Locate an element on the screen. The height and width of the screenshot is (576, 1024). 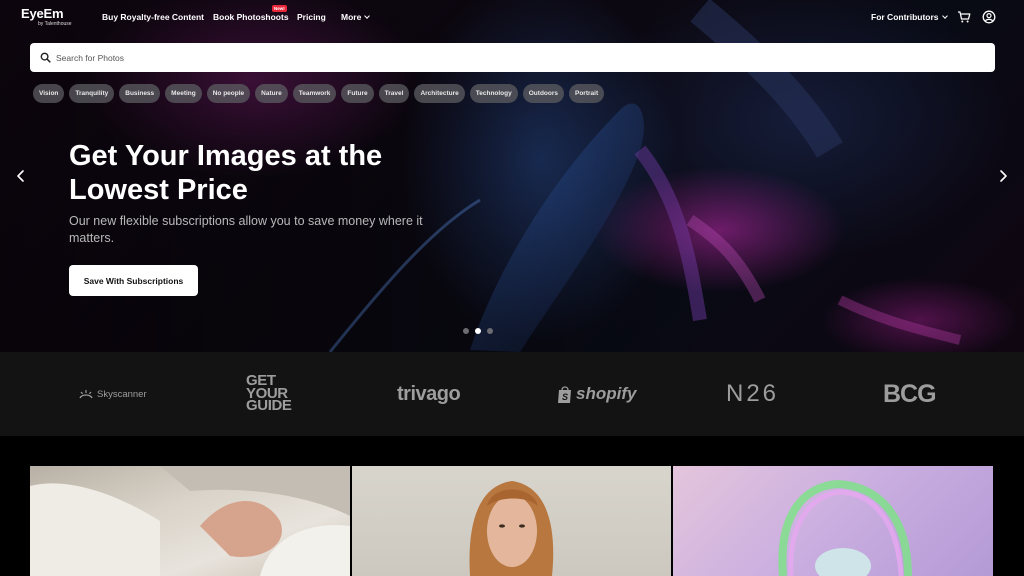
account-icon is located at coordinates (989, 17).